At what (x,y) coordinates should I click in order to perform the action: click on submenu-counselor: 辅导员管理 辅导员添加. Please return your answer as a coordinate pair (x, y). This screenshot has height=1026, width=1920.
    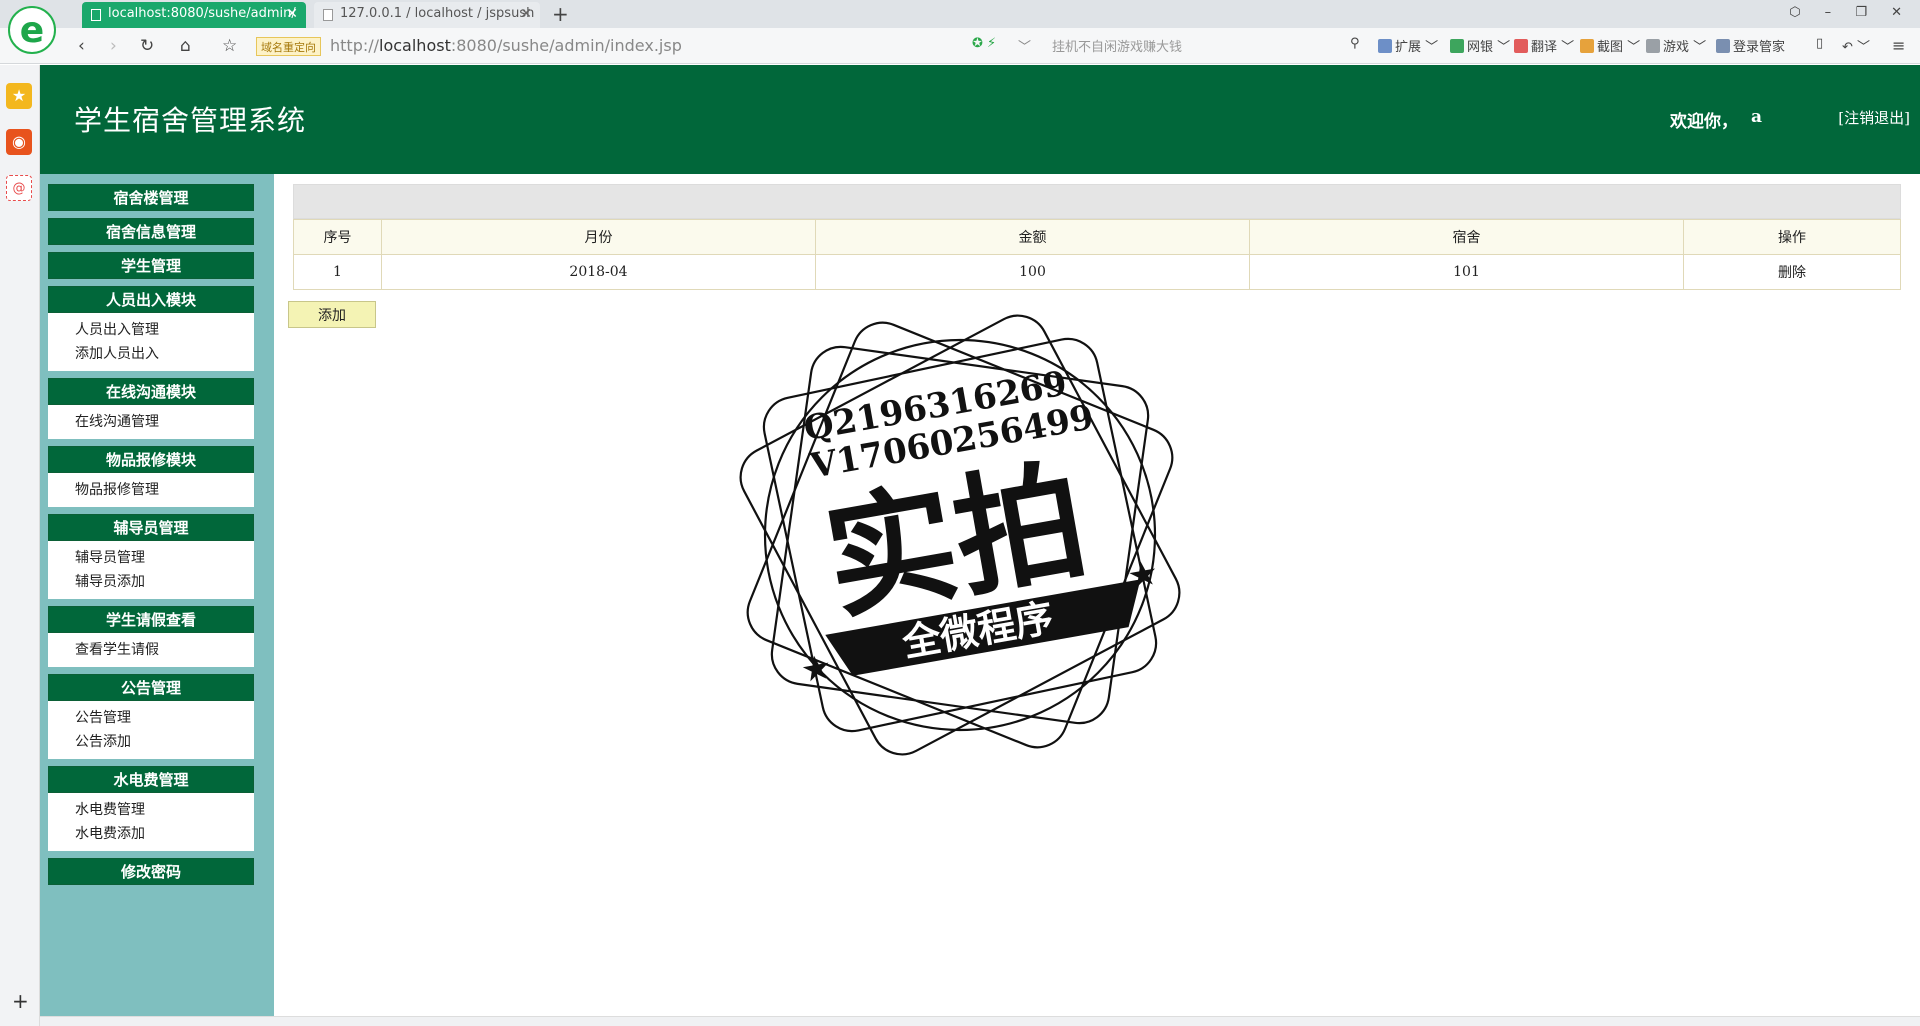
    Looking at the image, I should click on (151, 570).